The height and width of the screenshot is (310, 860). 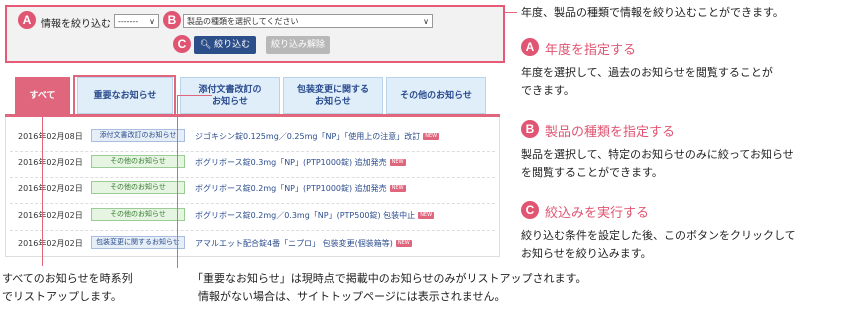 I want to click on top-note: 年度、製品の種類で情報を絞り込むことができます。, so click(x=652, y=12).